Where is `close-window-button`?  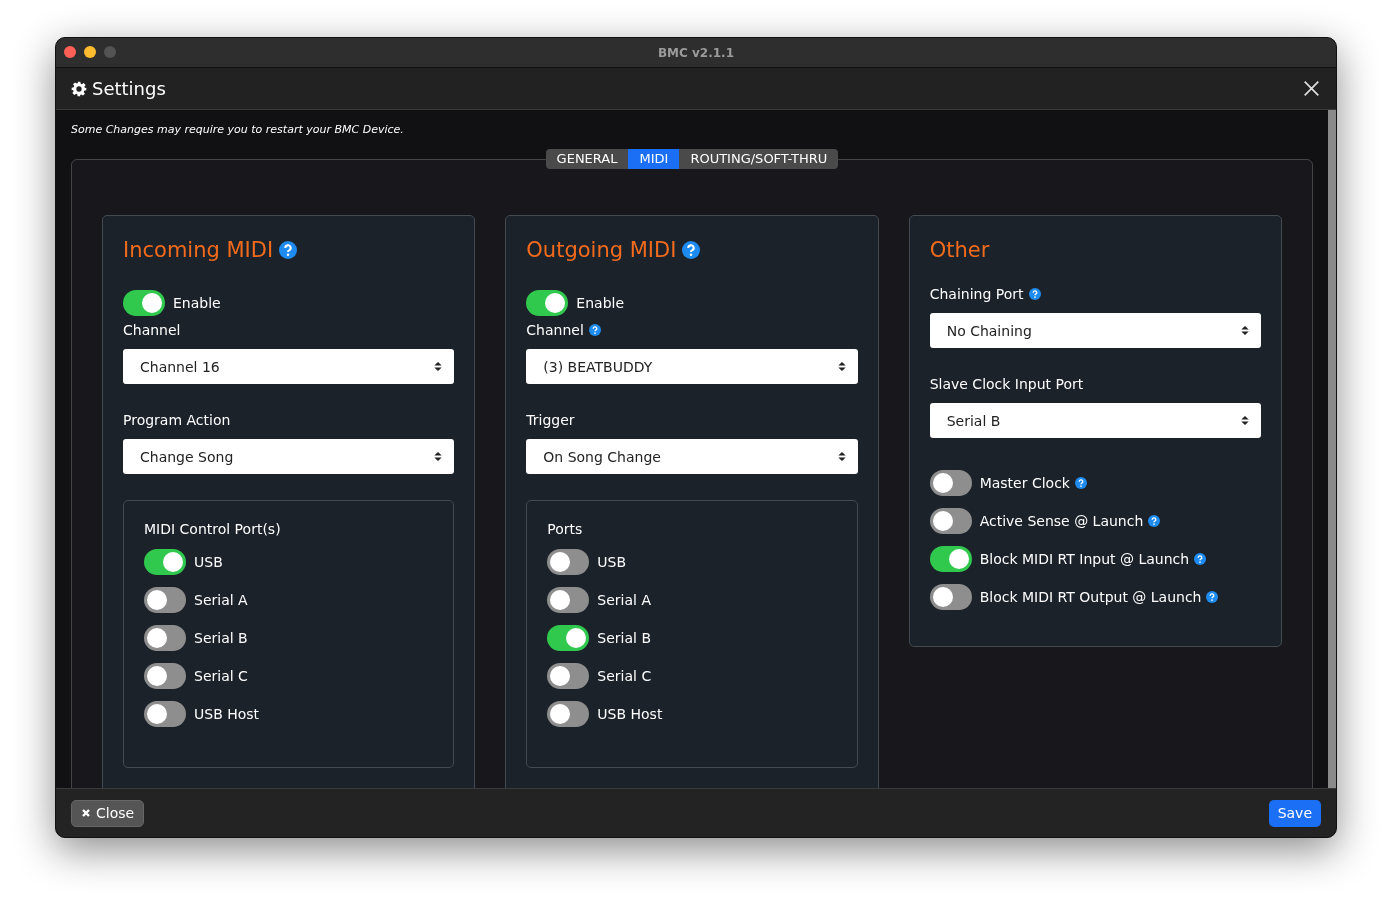 close-window-button is located at coordinates (70, 52).